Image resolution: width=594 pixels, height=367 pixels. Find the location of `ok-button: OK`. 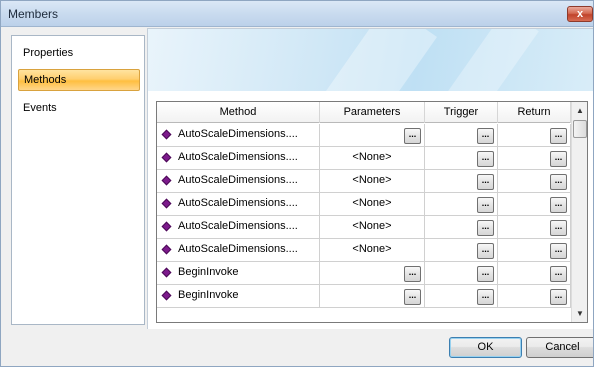

ok-button: OK is located at coordinates (485, 347).